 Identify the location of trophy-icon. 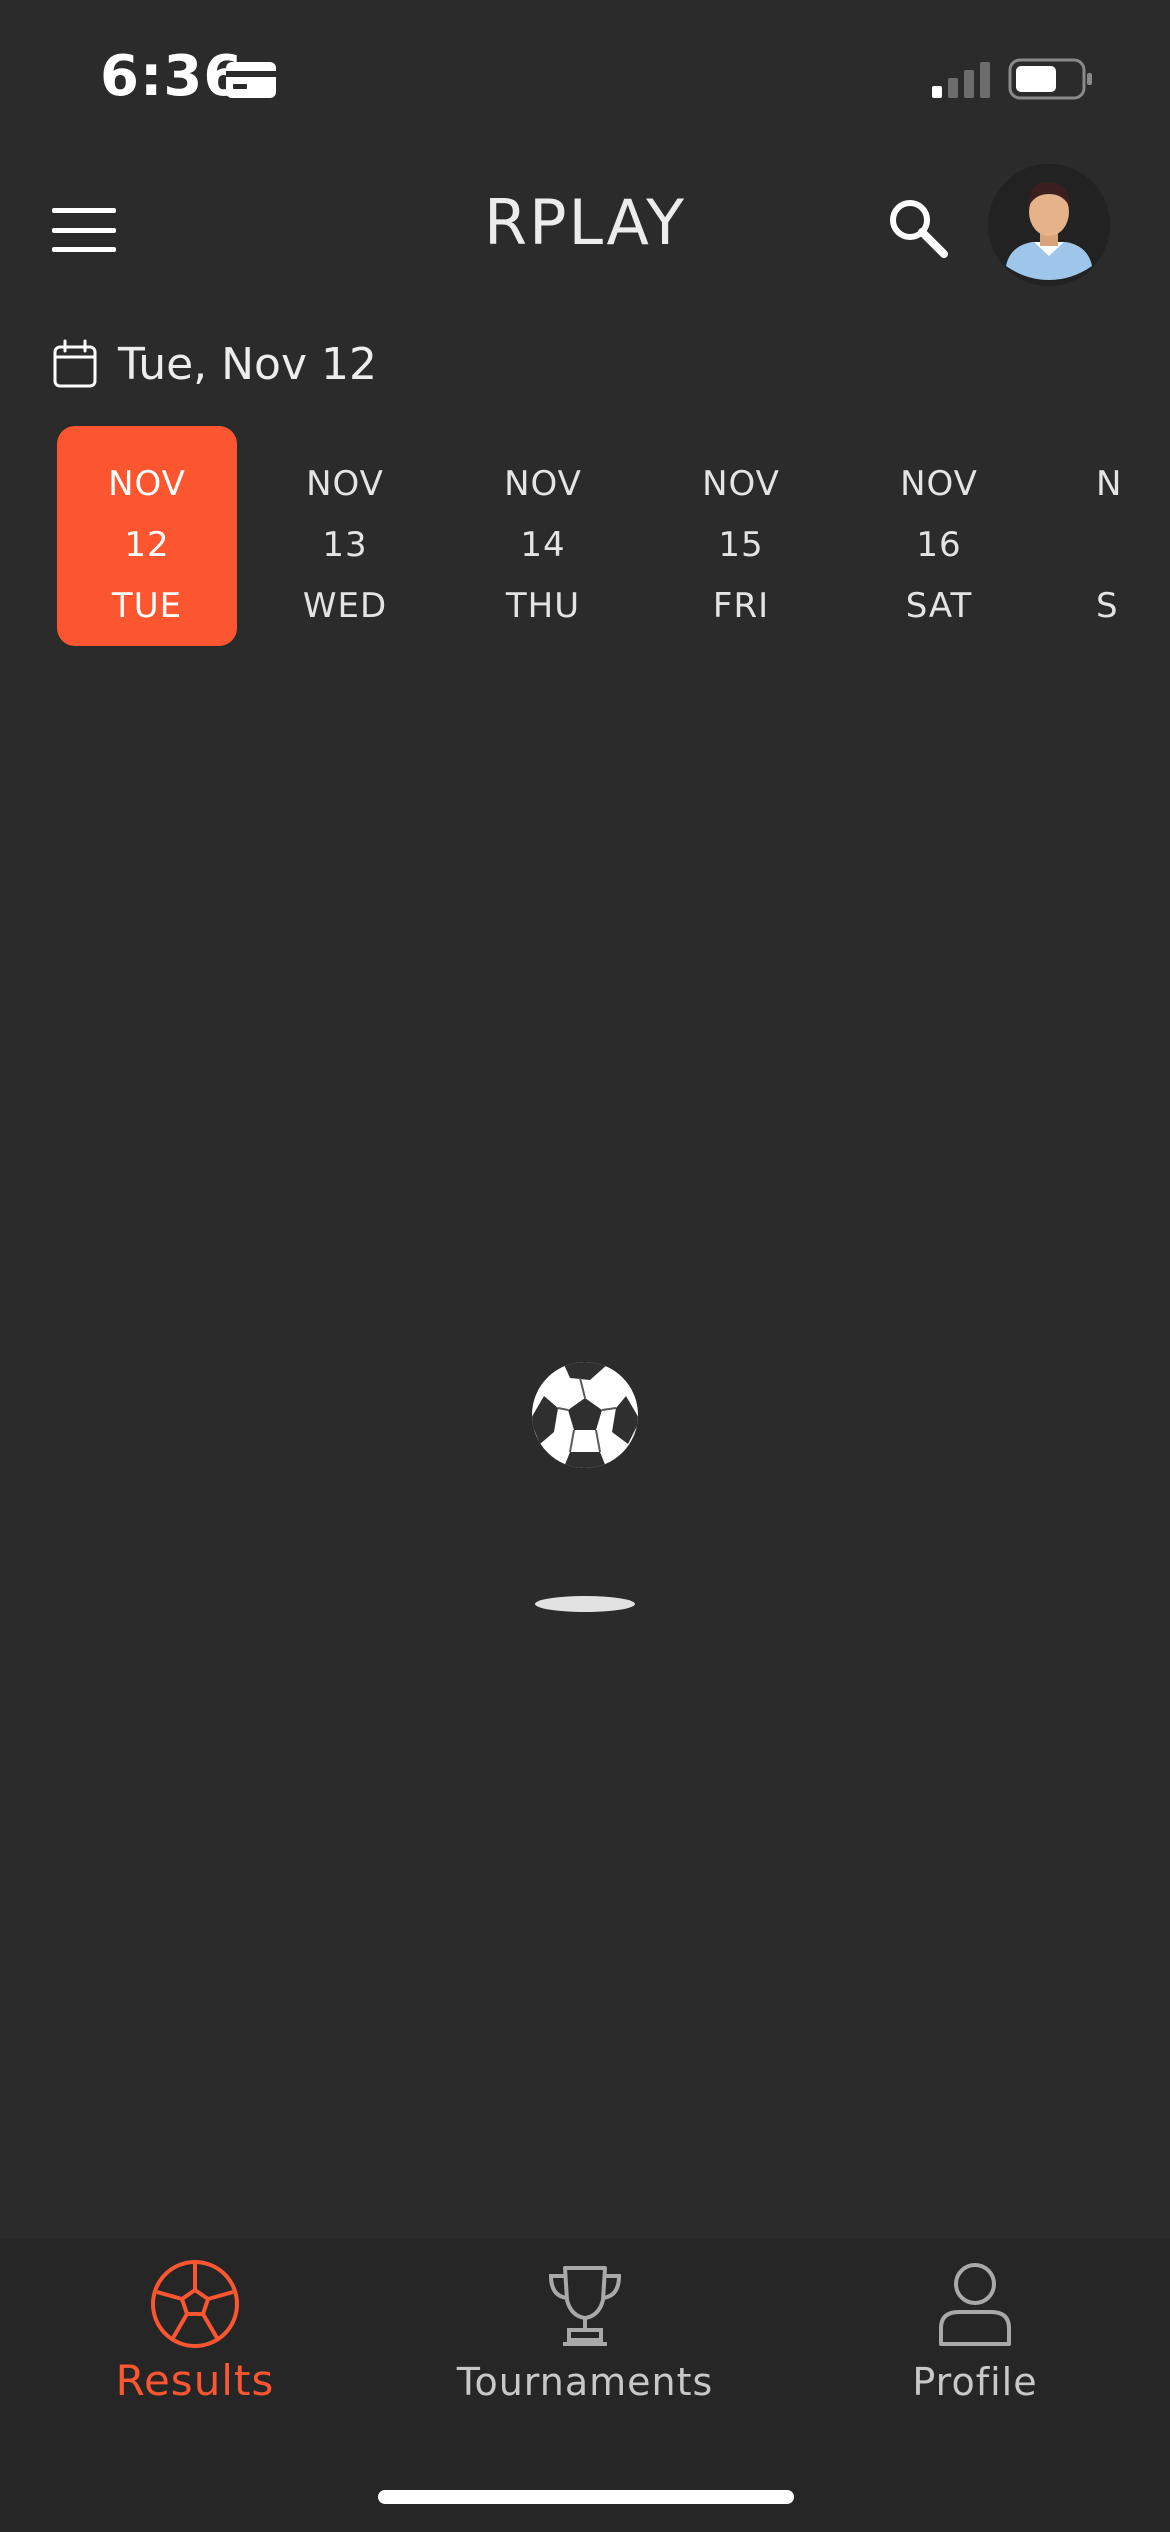
(585, 2306).